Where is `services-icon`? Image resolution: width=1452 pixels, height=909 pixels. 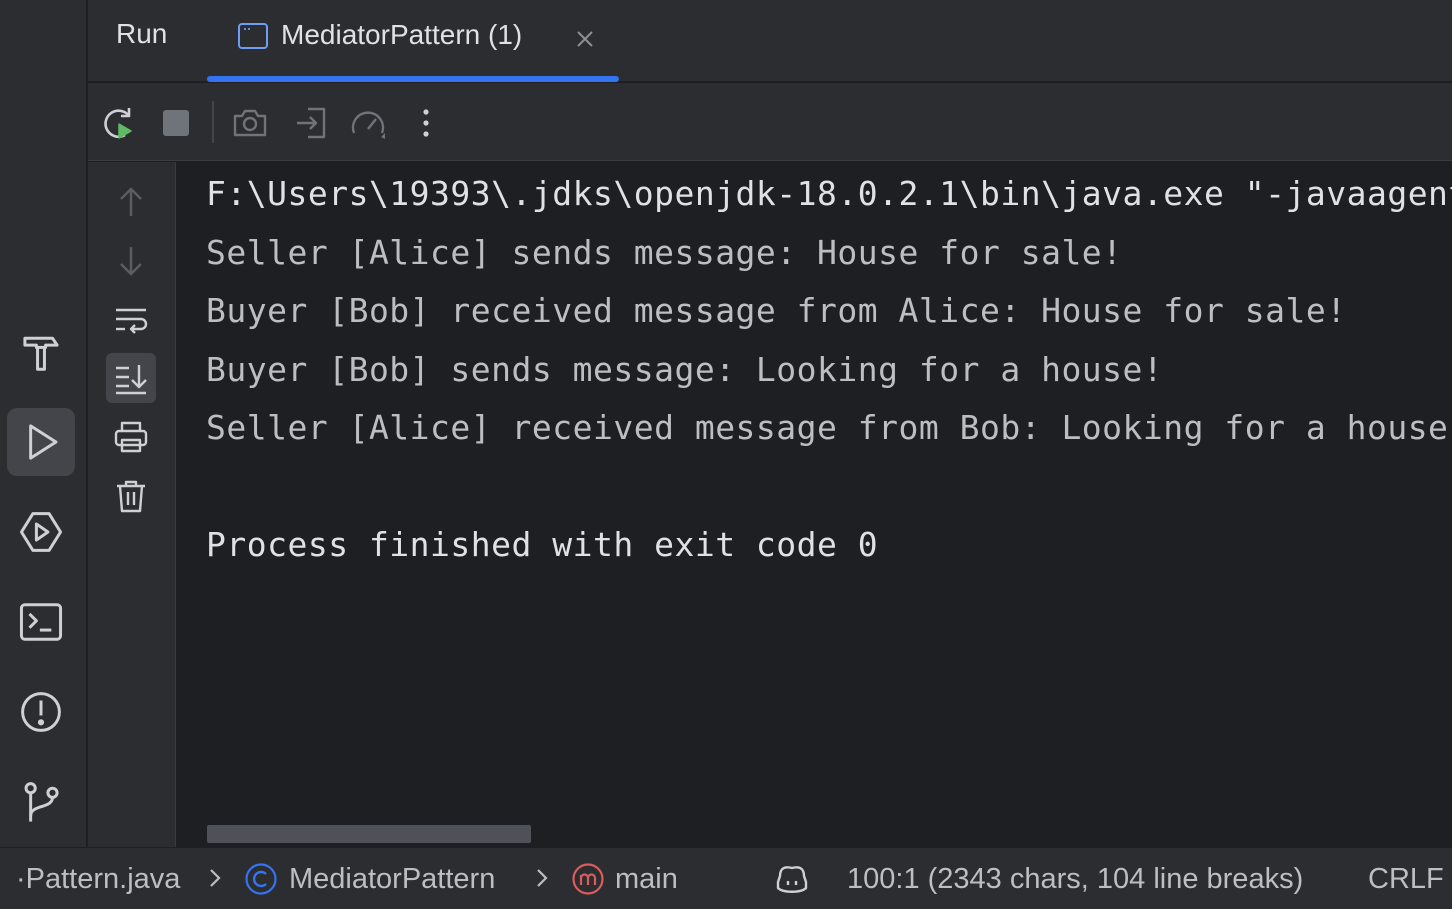 services-icon is located at coordinates (41, 532).